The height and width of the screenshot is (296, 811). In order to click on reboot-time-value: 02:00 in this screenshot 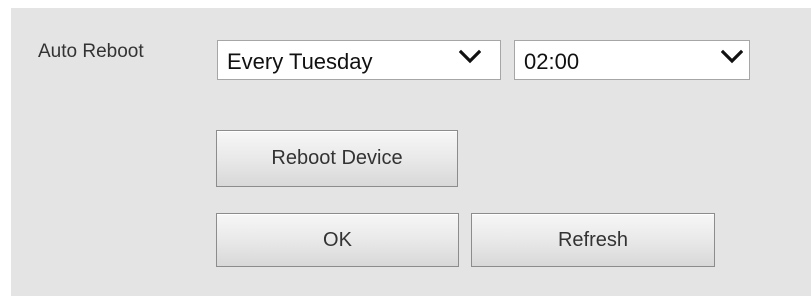, I will do `click(552, 61)`.